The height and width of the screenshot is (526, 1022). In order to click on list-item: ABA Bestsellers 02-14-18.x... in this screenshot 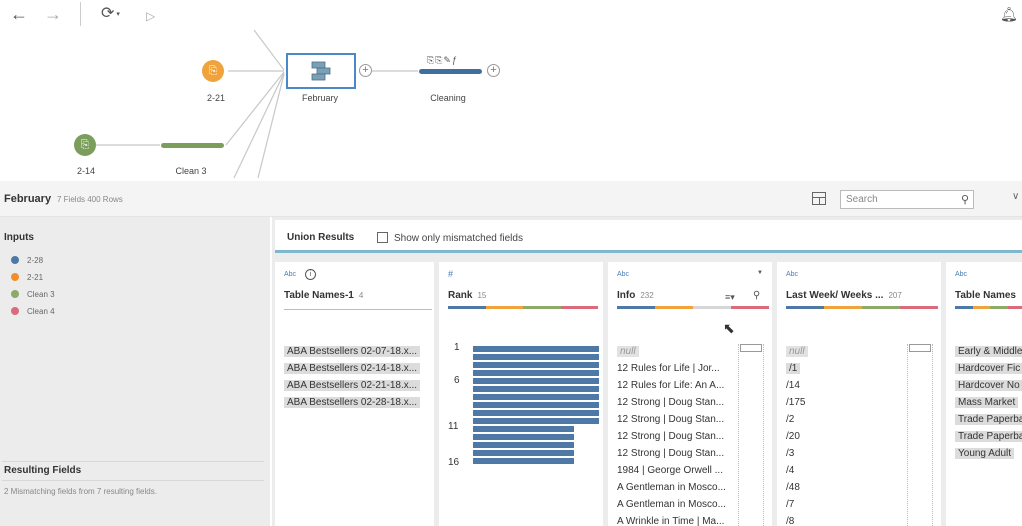, I will do `click(352, 368)`.